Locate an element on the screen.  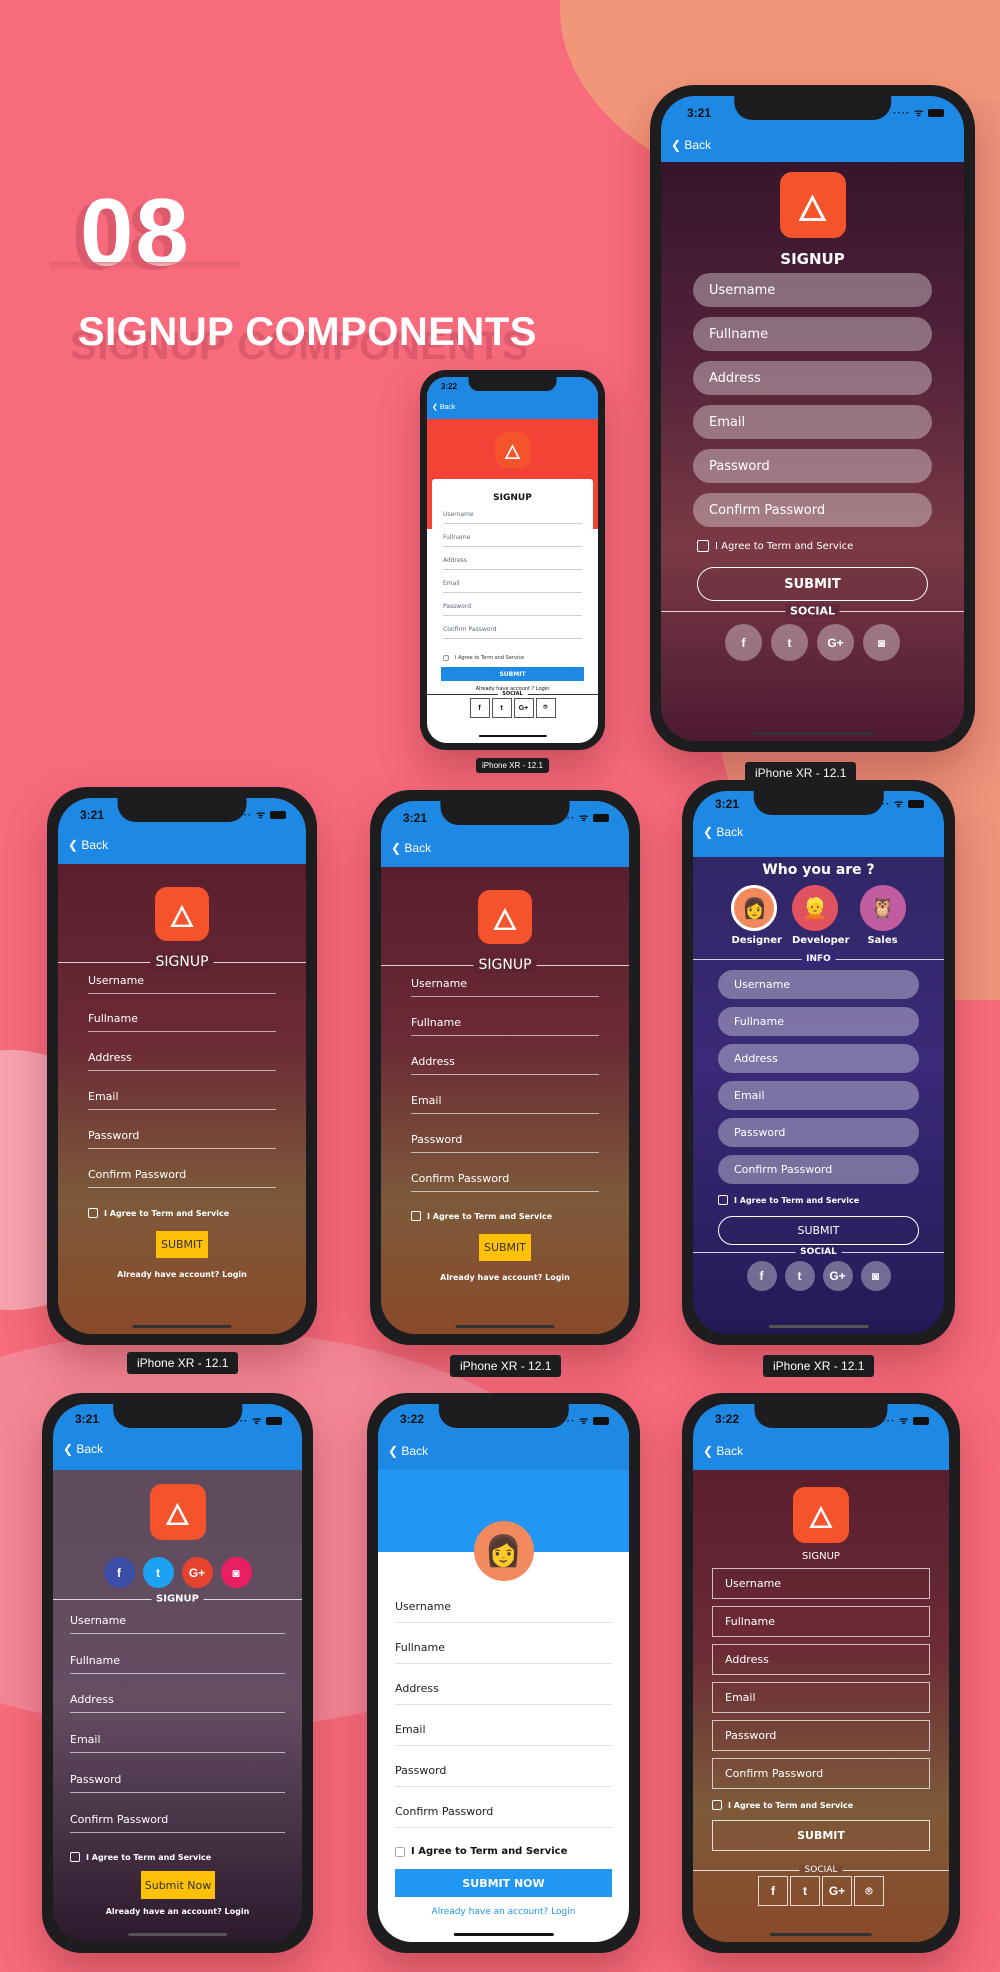
role-sales: 🦉 Sales is located at coordinates (882, 915).